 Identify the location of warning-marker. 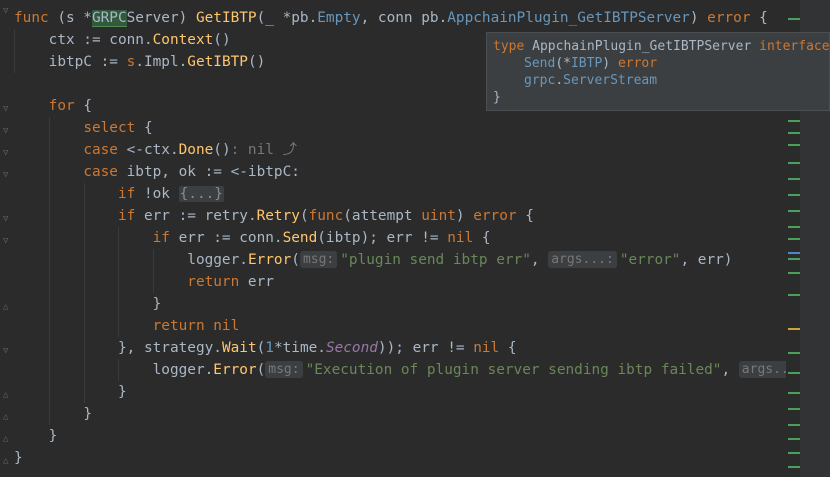
(794, 329).